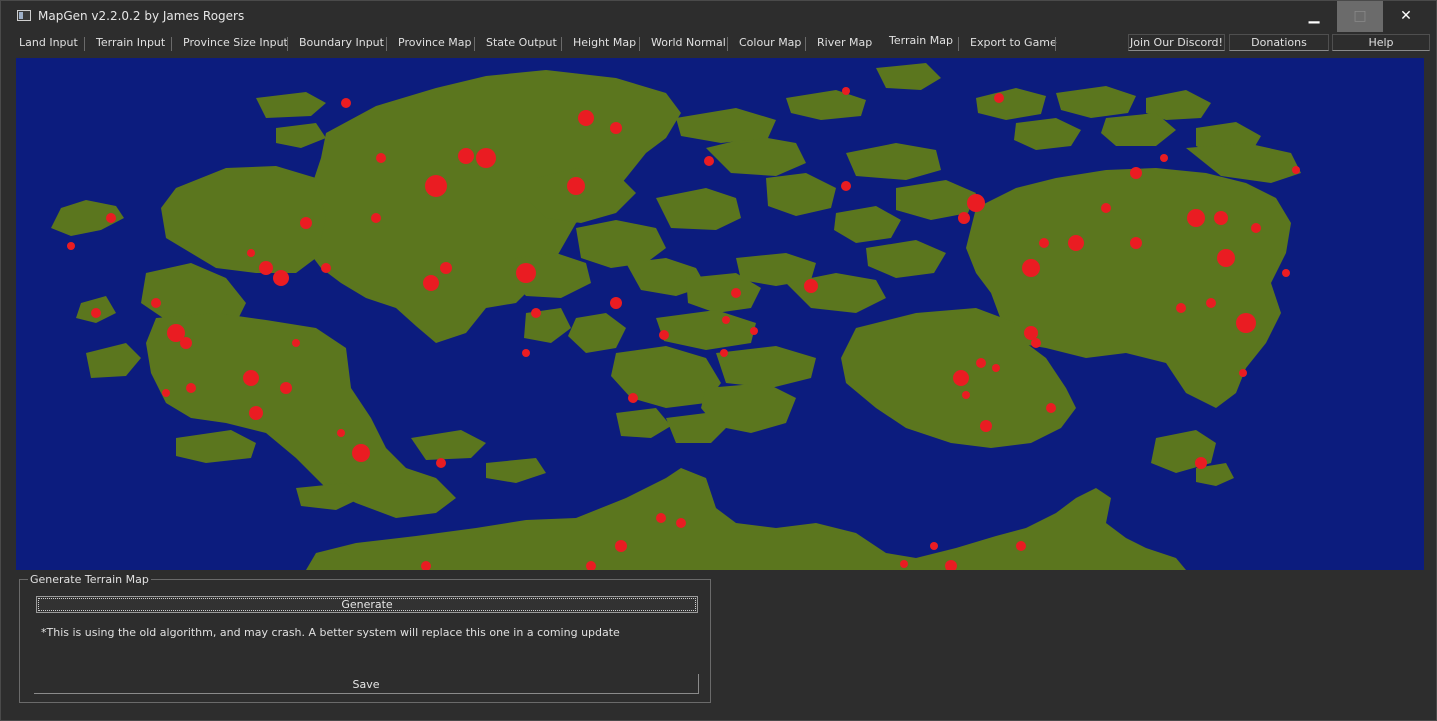 The width and height of the screenshot is (1437, 721). What do you see at coordinates (89, 579) in the screenshot?
I see `group-title: Generate Terrain Map` at bounding box center [89, 579].